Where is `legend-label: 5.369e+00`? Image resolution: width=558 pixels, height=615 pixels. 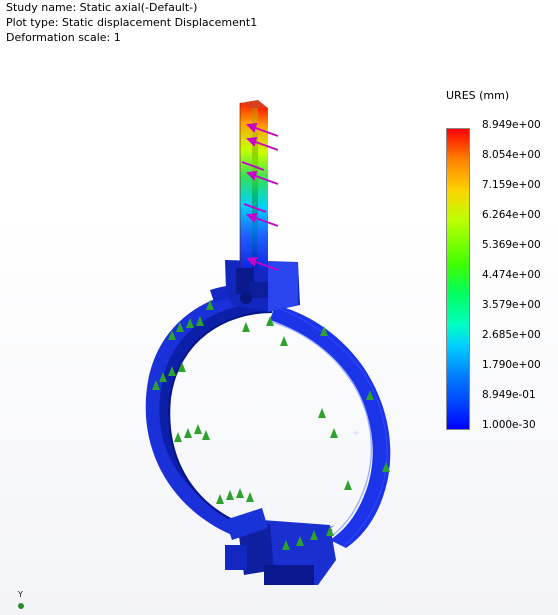 legend-label: 5.369e+00 is located at coordinates (511, 245).